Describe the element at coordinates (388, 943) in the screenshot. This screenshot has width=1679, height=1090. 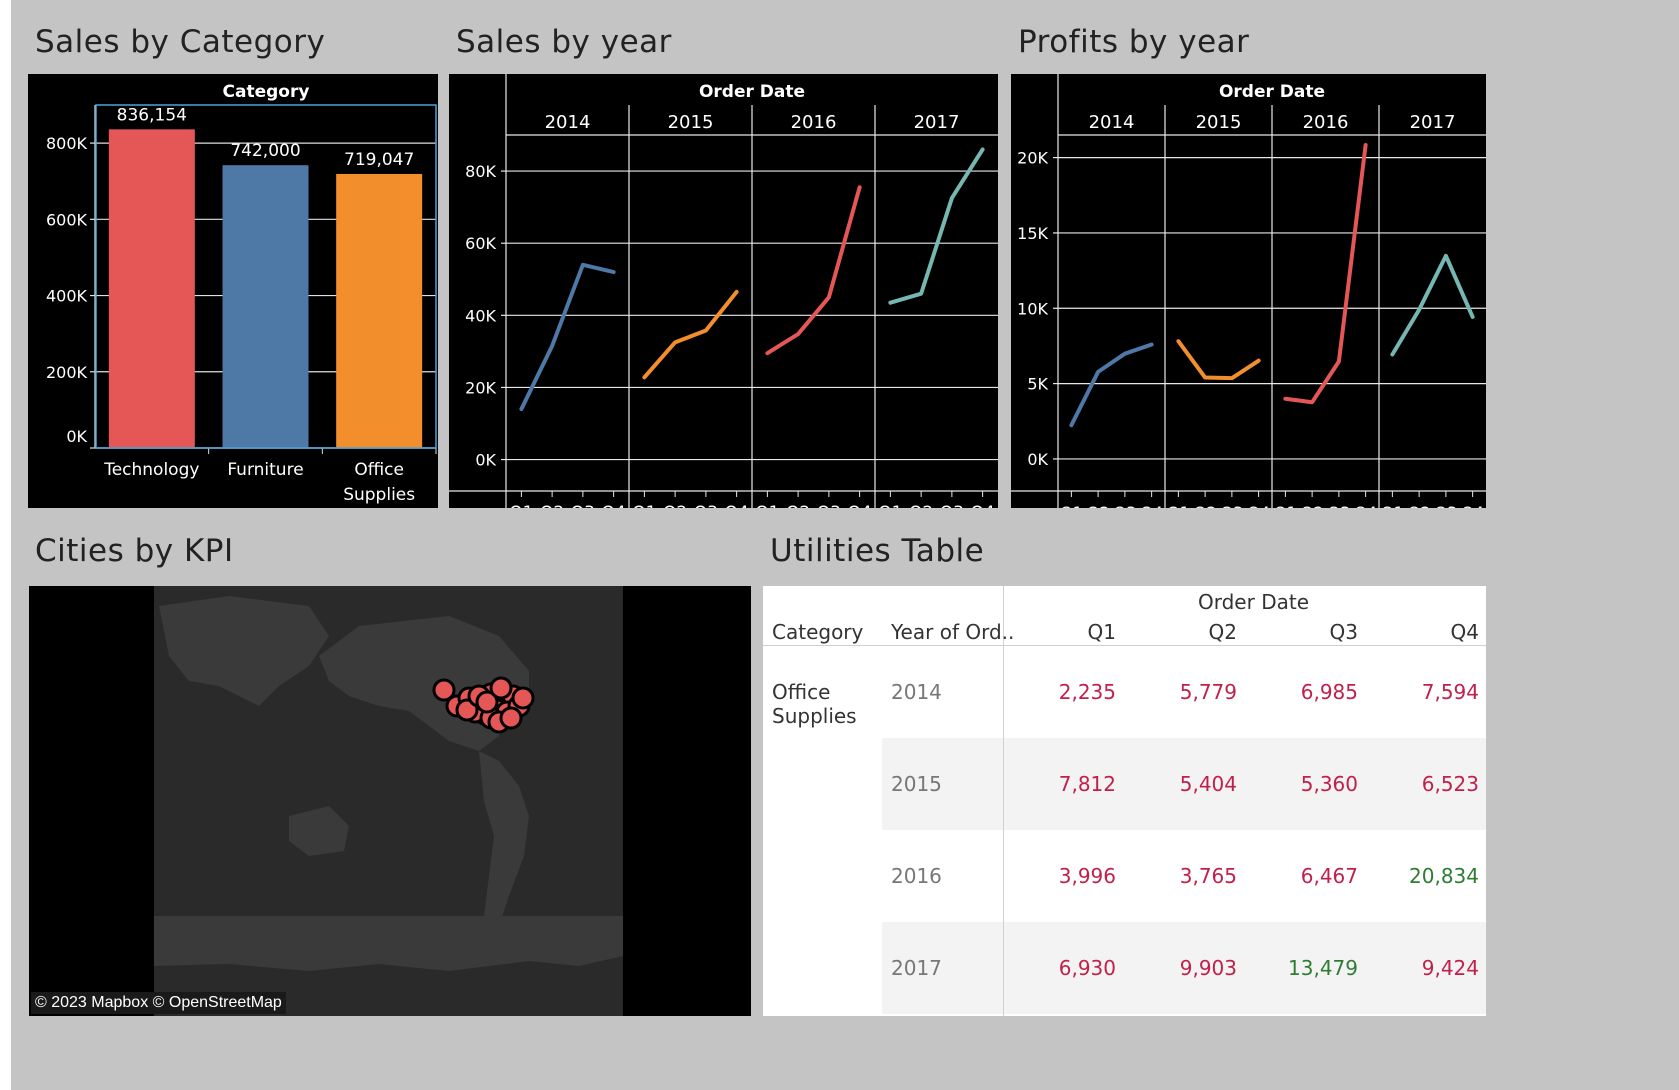
I see `continent-antarctica` at that location.